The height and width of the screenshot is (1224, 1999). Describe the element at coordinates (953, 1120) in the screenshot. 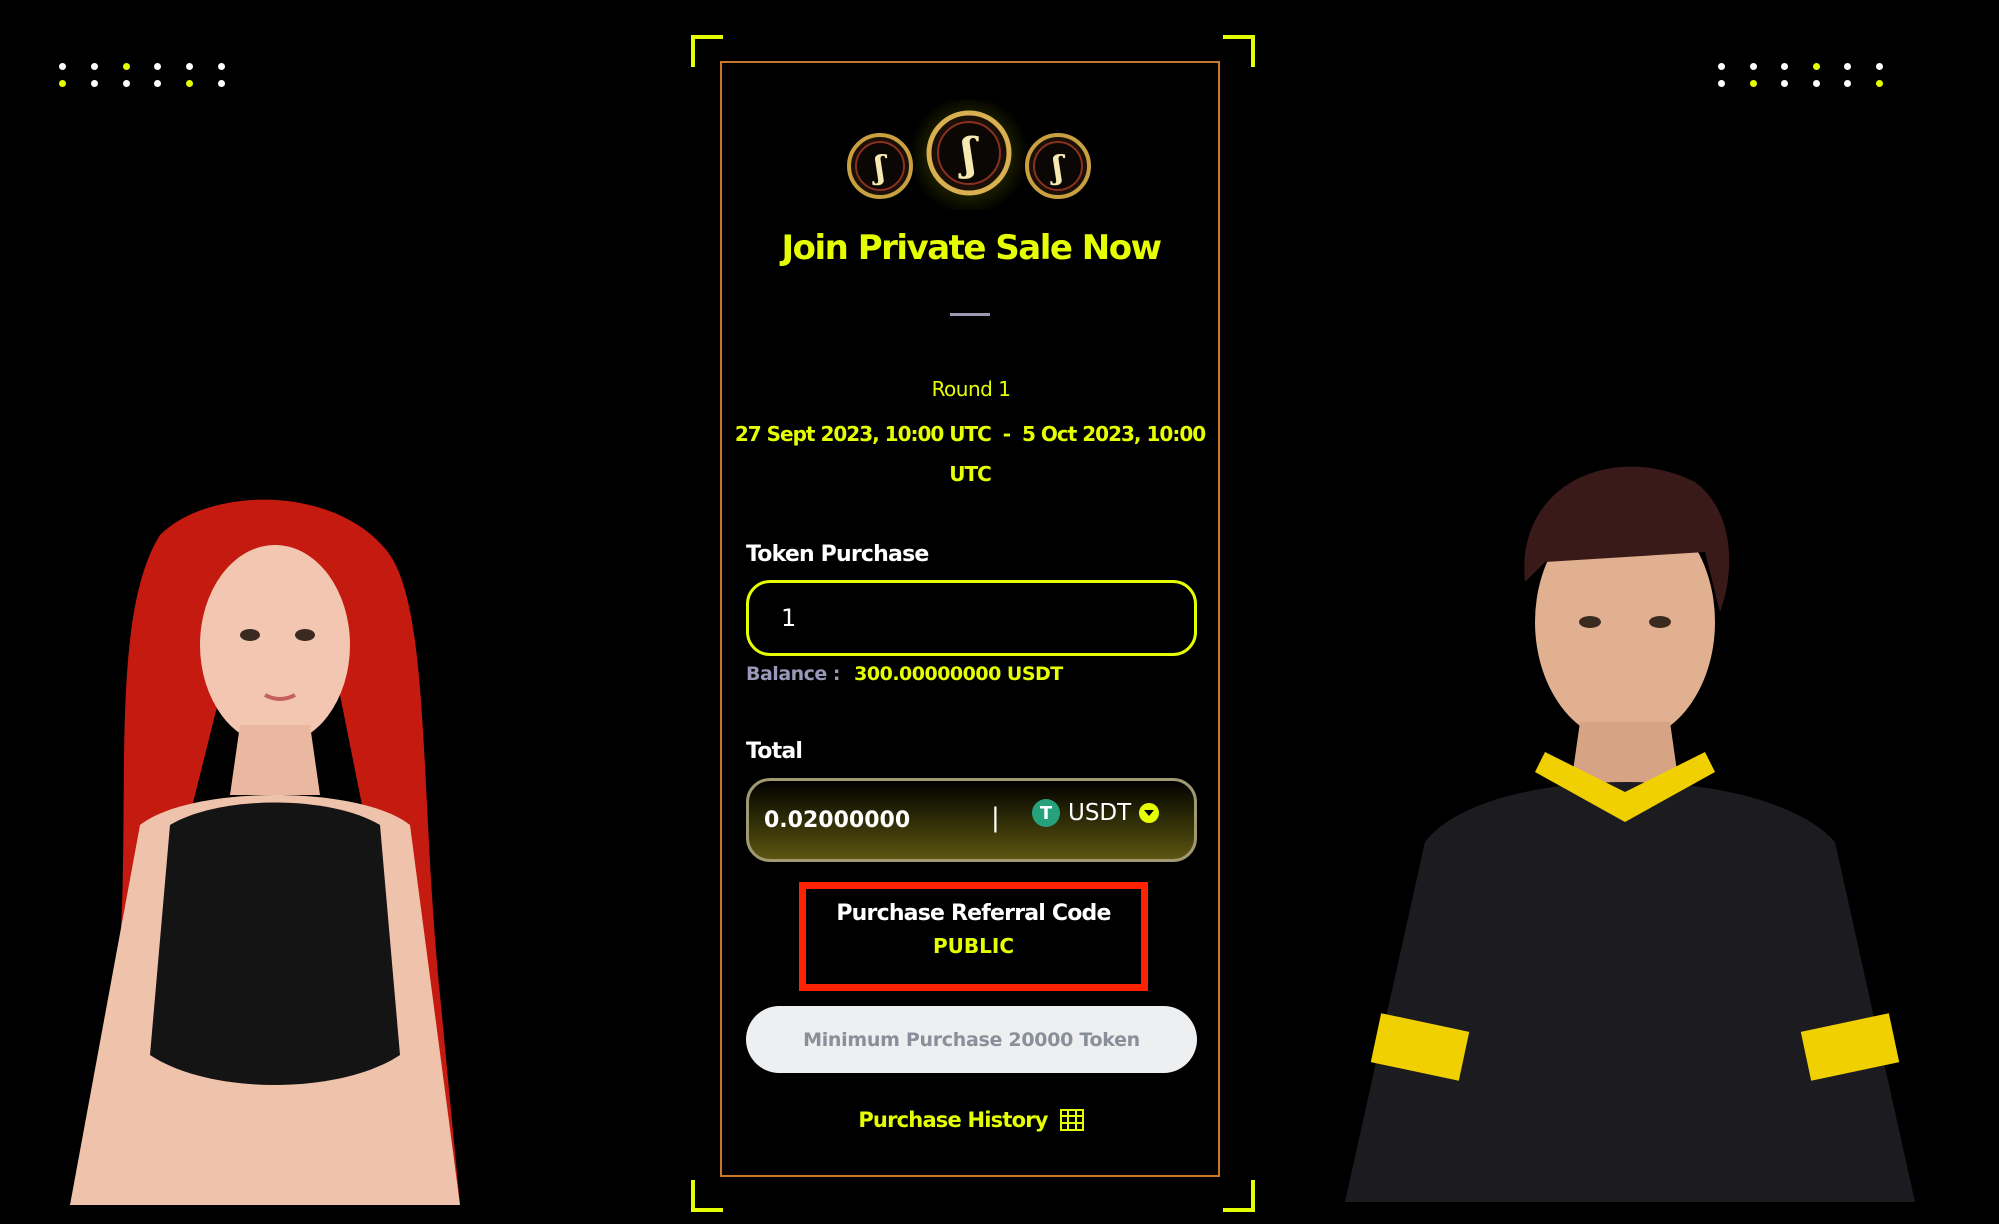

I see `purchase-history-label: Purchase History` at that location.